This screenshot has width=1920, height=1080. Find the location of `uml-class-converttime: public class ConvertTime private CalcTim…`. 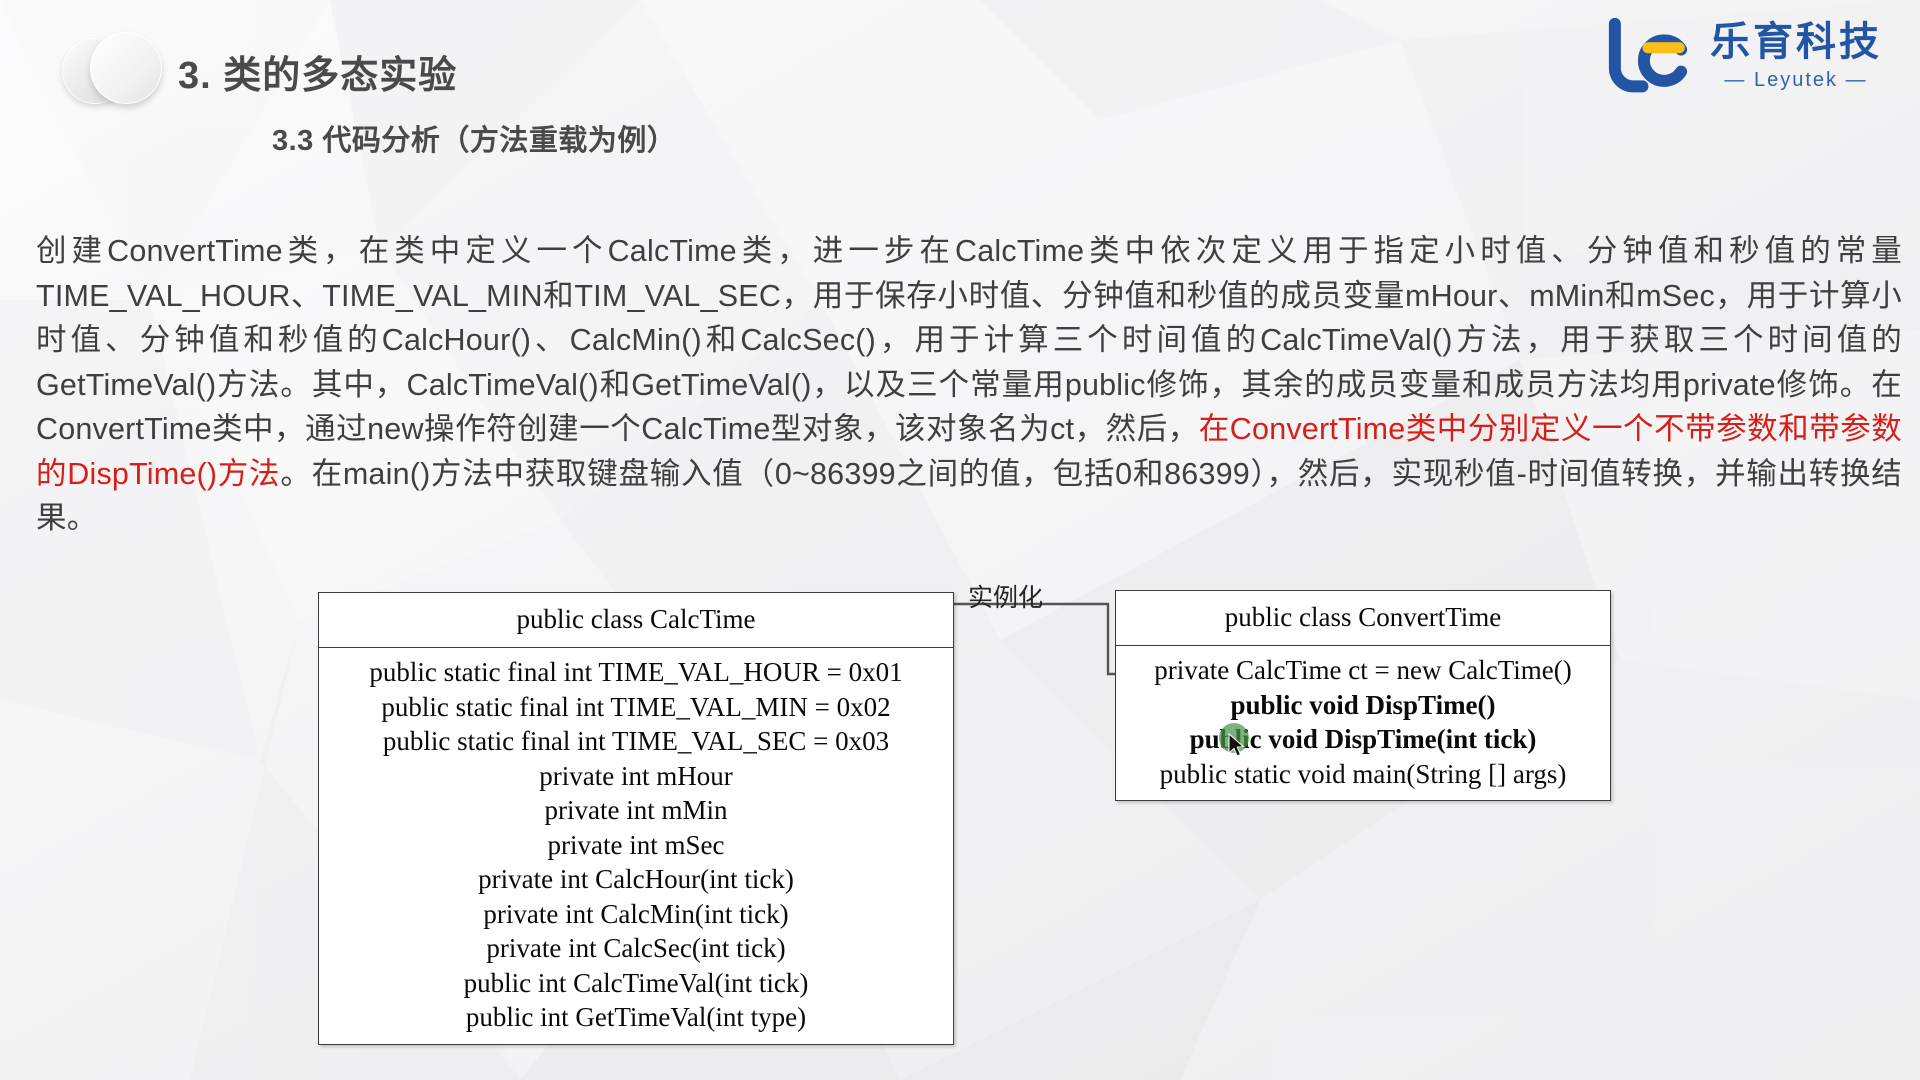

uml-class-converttime: public class ConvertTime private CalcTim… is located at coordinates (1363, 695).